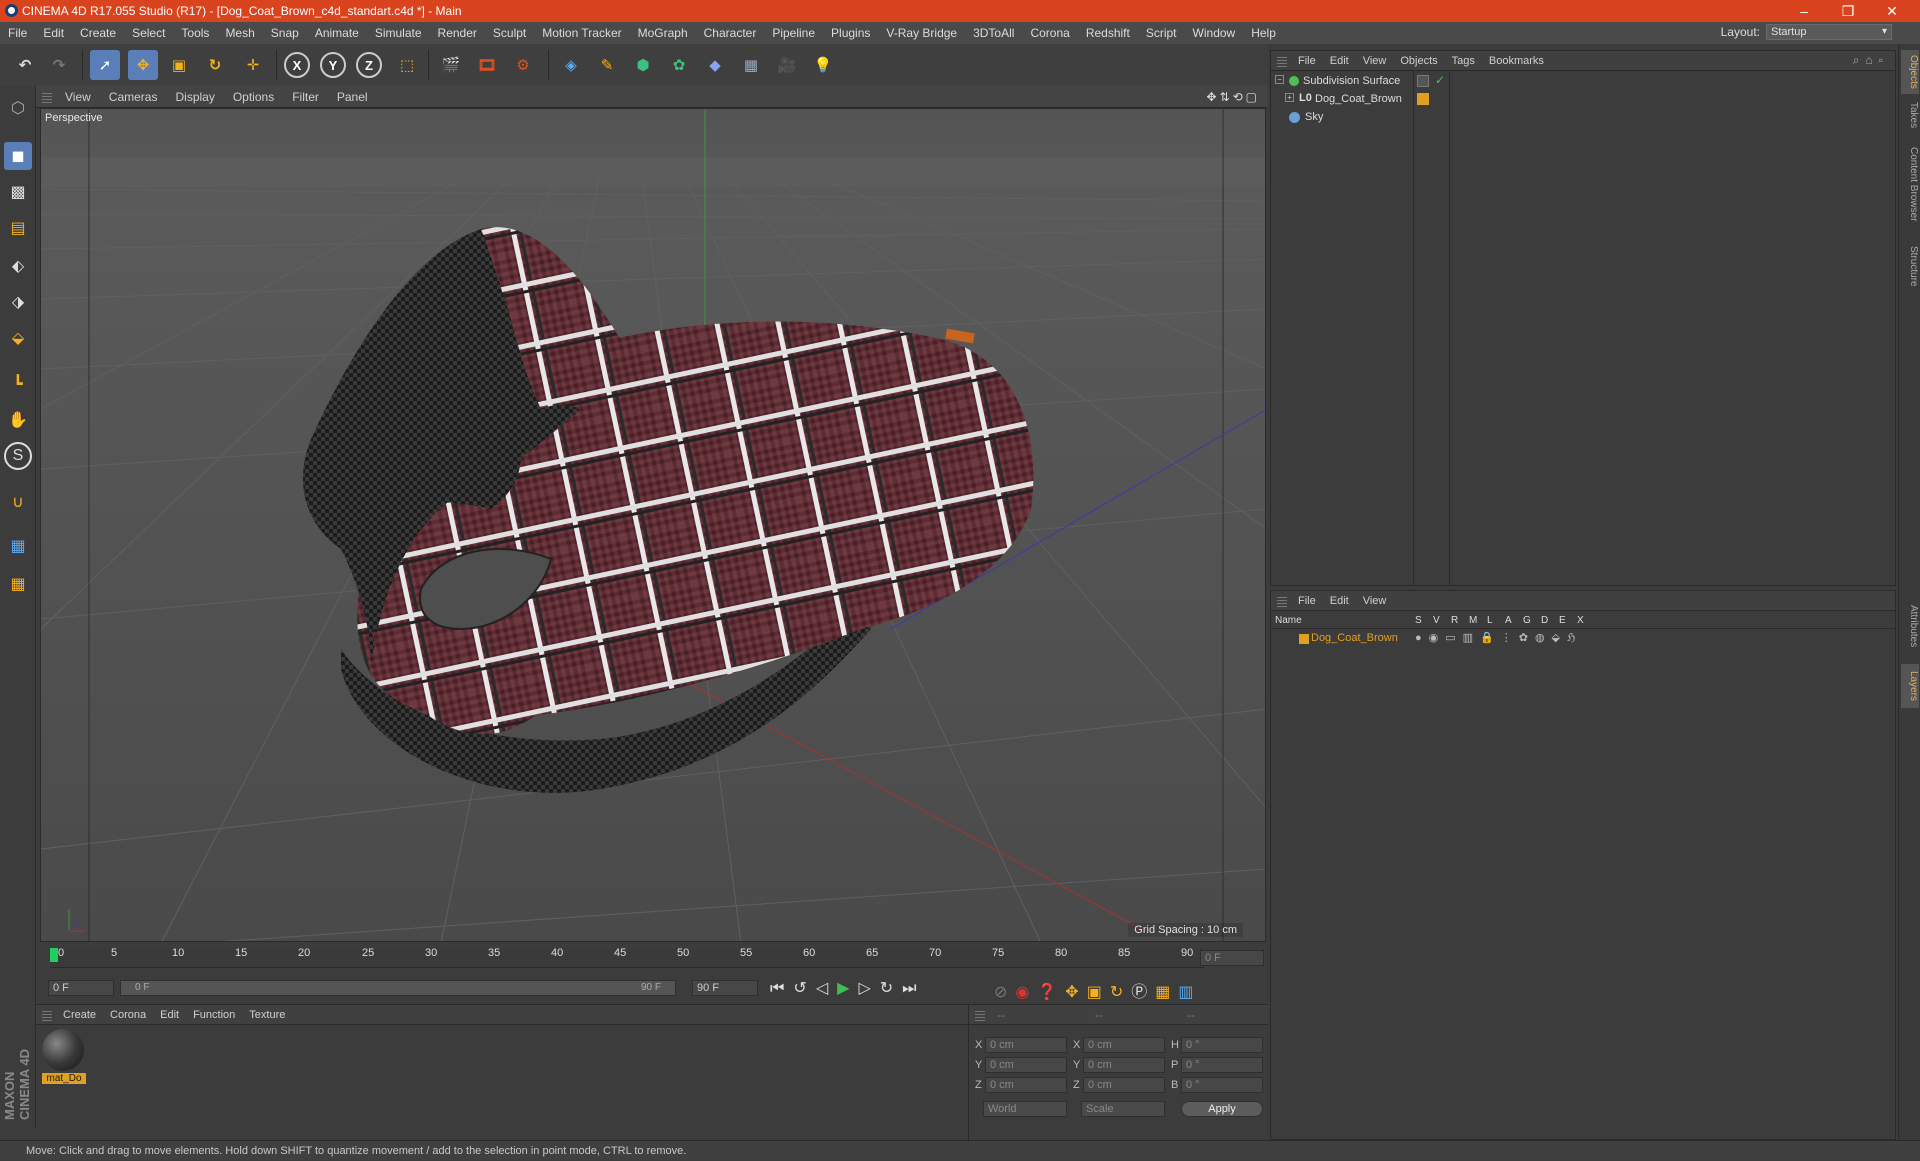 The width and height of the screenshot is (1920, 1161). Describe the element at coordinates (850, 33) in the screenshot. I see `menu-plugins: Plugins` at that location.